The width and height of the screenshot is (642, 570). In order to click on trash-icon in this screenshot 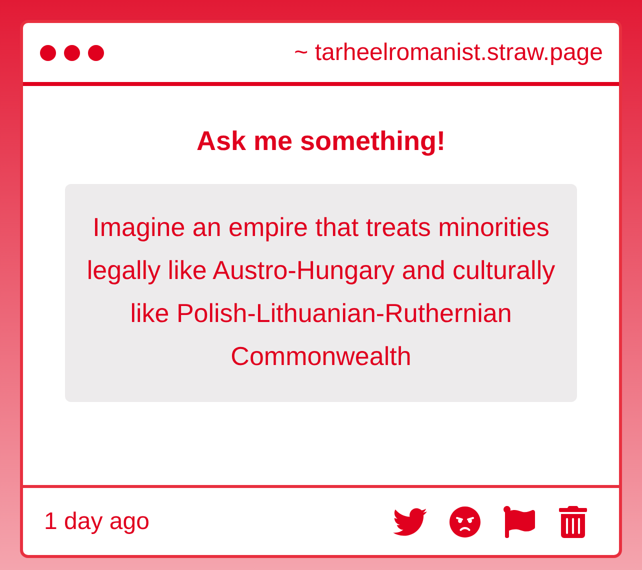, I will do `click(573, 522)`.